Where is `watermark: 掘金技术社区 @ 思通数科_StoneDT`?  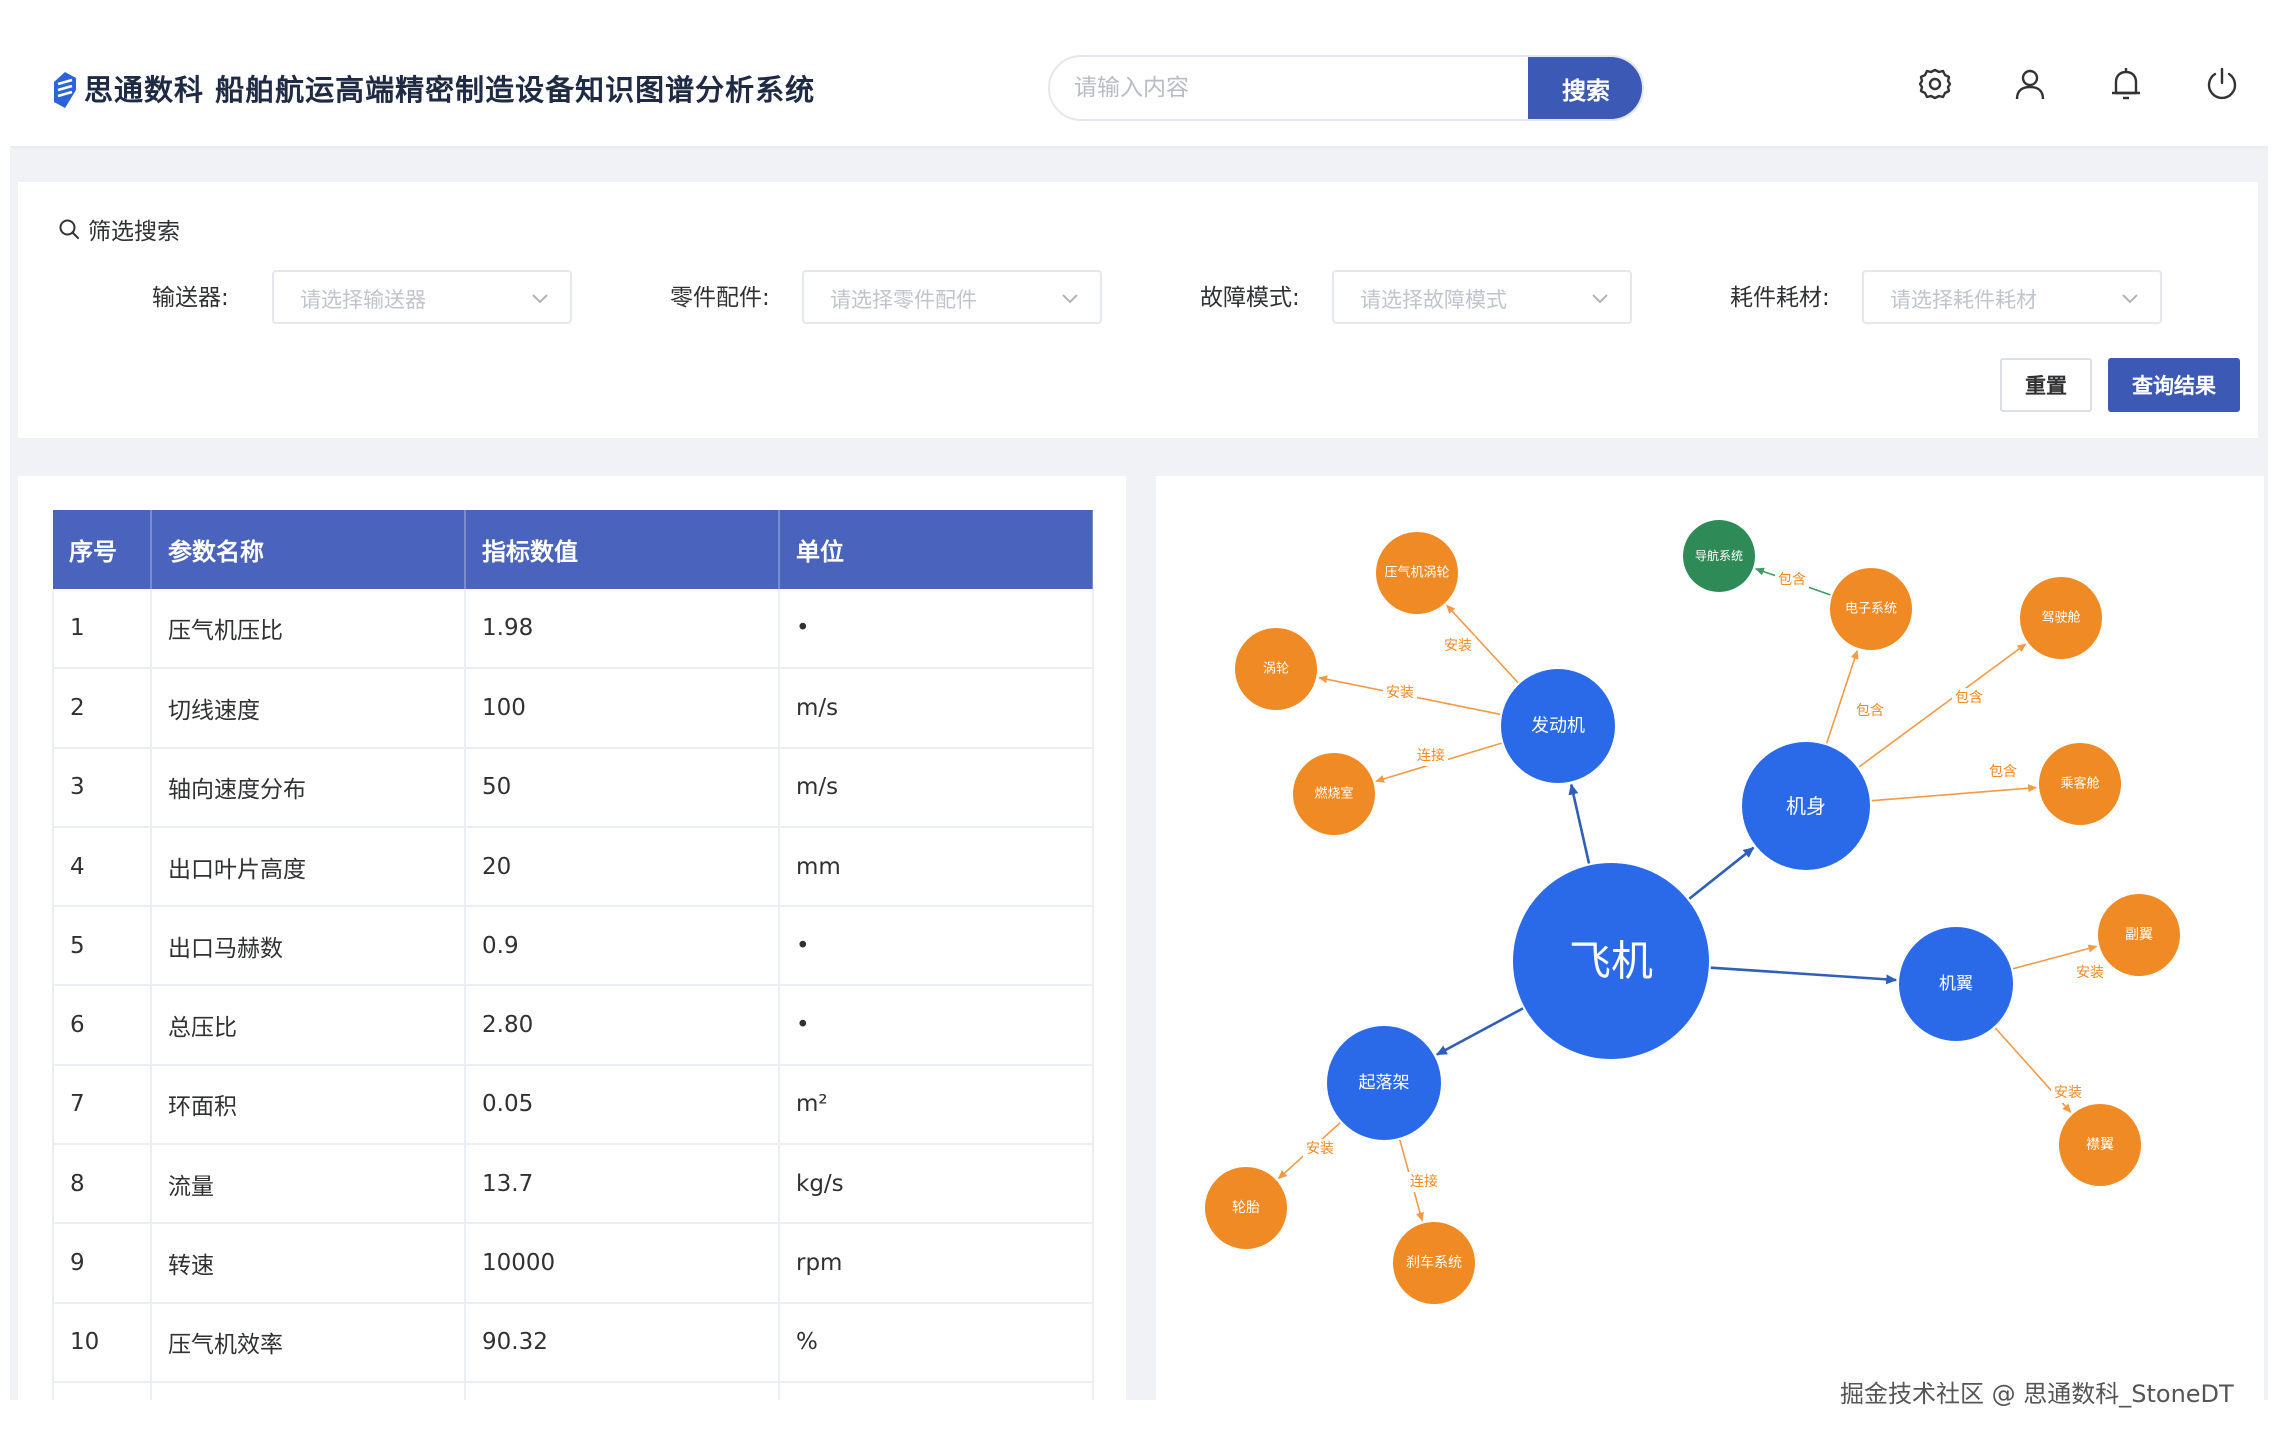 watermark: 掘金技术社区 @ 思通数科_StoneDT is located at coordinates (2037, 1394).